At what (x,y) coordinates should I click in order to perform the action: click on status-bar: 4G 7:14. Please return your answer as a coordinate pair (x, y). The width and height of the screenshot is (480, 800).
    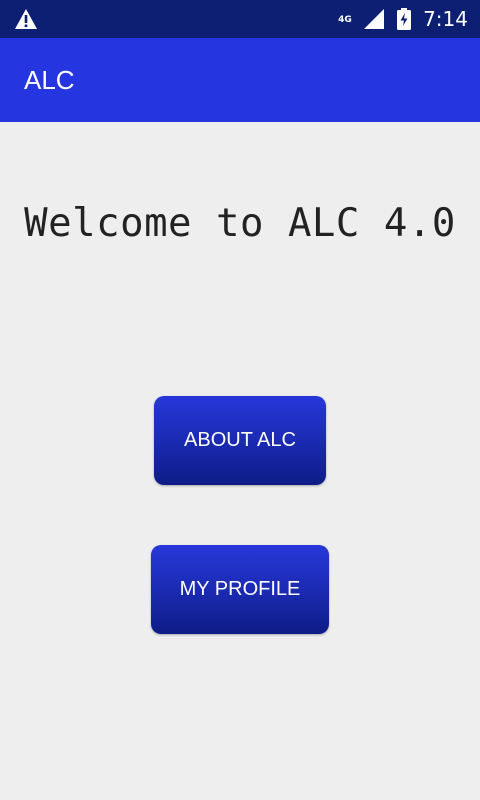
    Looking at the image, I should click on (240, 19).